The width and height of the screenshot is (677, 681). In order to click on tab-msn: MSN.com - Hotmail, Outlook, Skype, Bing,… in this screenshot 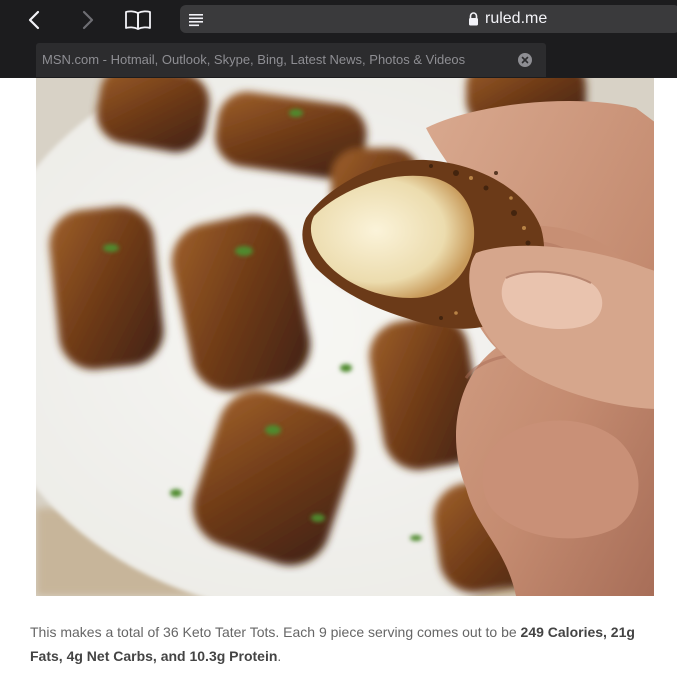, I will do `click(291, 60)`.